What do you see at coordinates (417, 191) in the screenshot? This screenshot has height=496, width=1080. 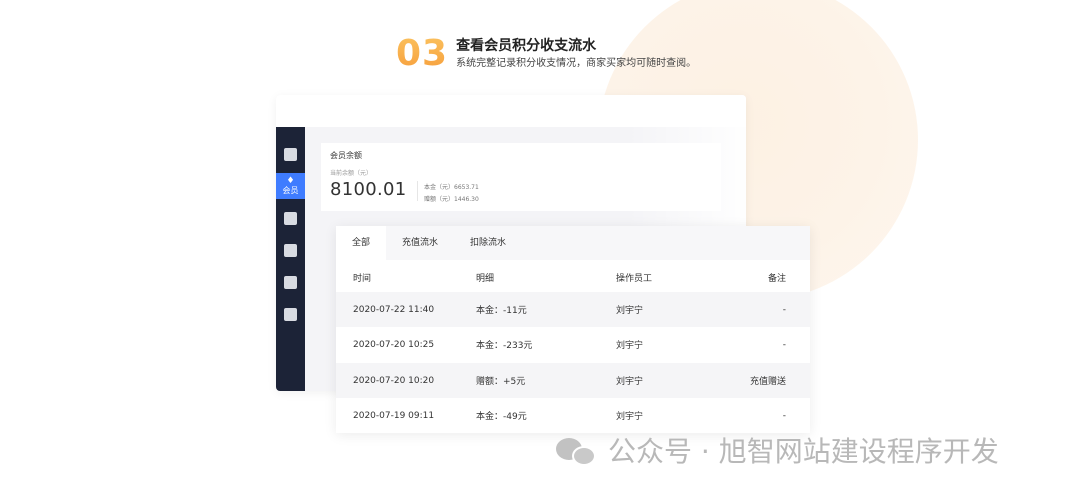 I see `divider` at bounding box center [417, 191].